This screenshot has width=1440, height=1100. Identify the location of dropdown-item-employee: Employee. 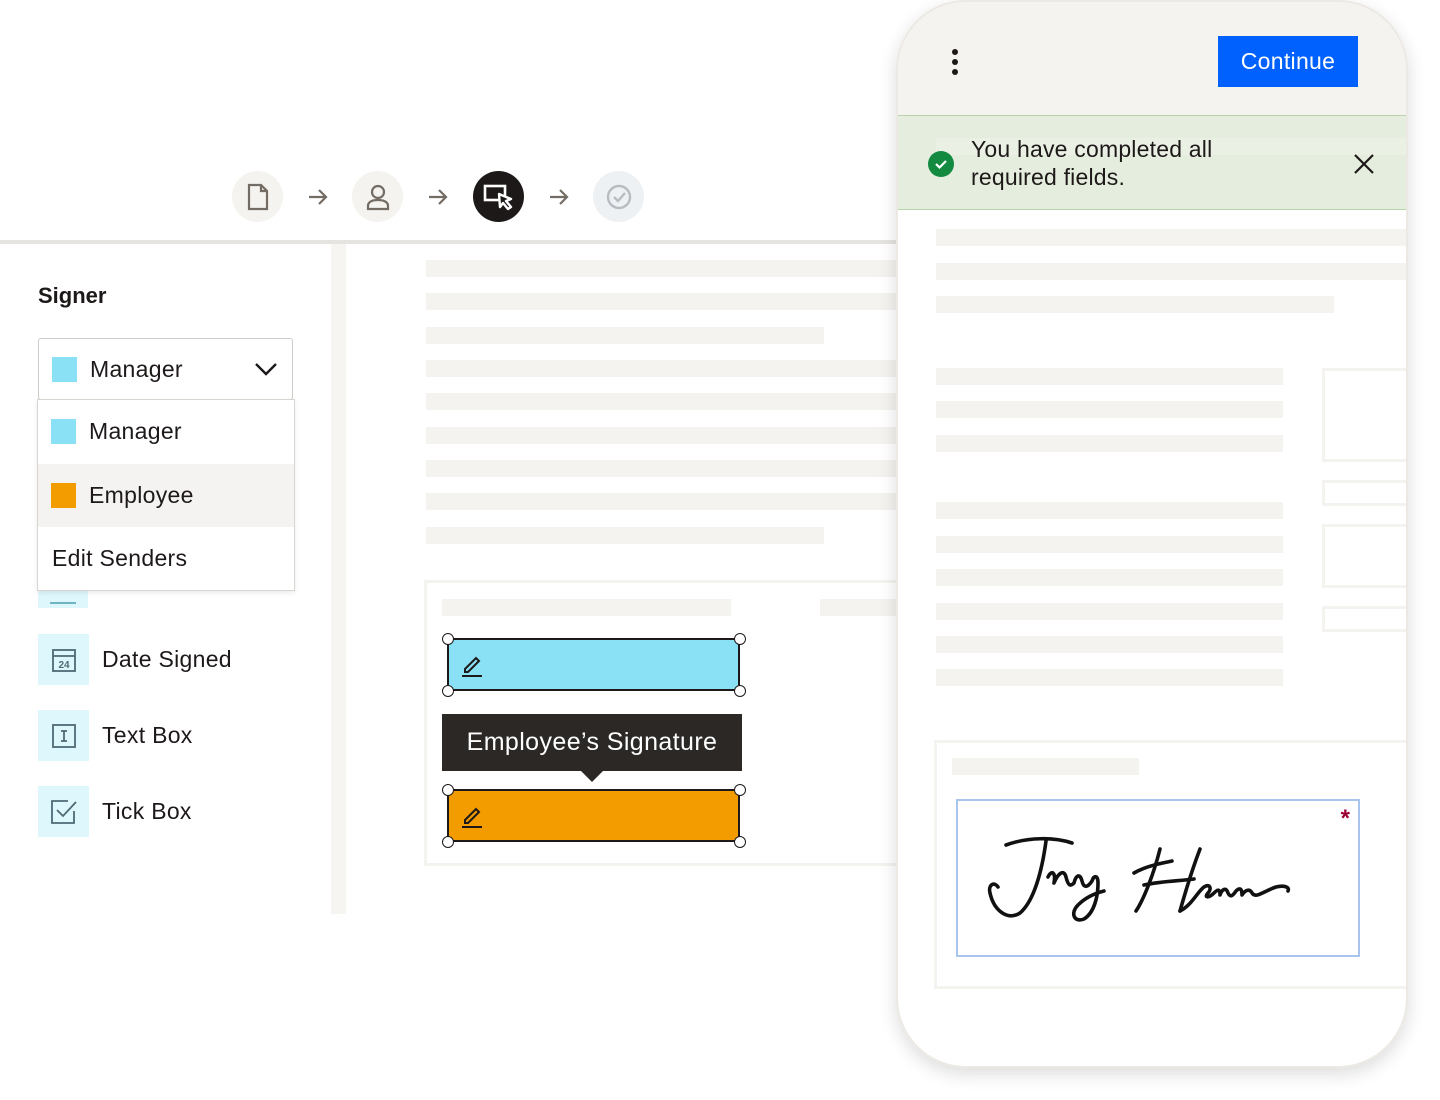
(166, 495).